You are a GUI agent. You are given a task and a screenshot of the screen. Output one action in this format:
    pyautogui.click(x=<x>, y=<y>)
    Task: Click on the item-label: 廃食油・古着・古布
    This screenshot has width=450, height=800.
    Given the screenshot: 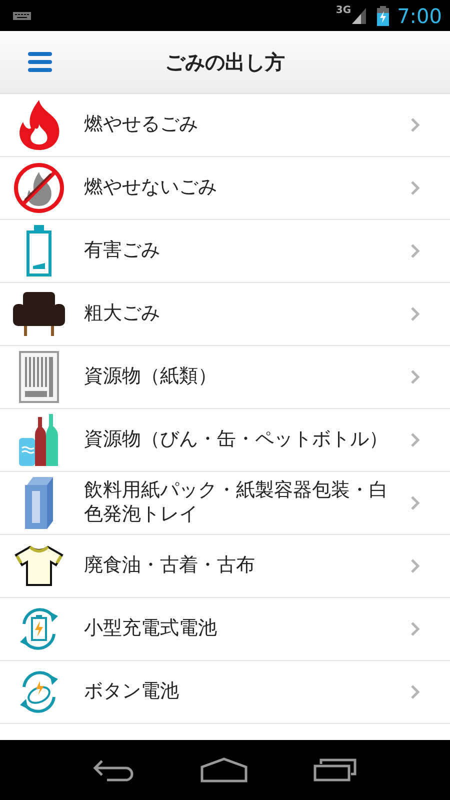 What is the action you would take?
    pyautogui.click(x=170, y=566)
    